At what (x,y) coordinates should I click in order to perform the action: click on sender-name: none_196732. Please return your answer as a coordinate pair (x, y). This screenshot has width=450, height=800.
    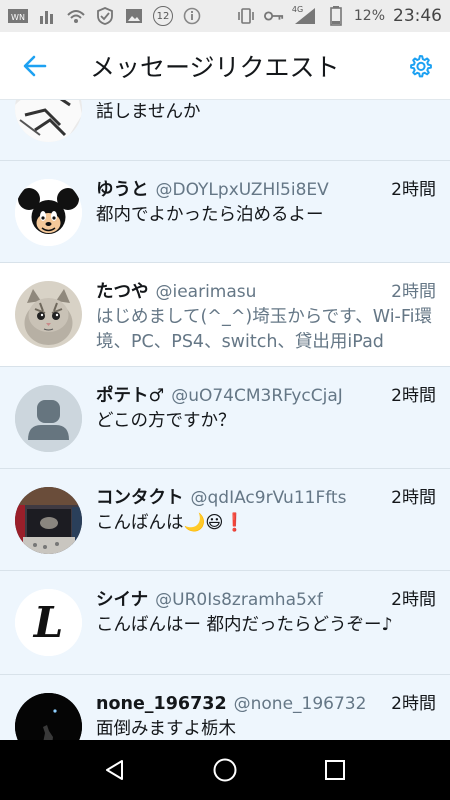
    Looking at the image, I should click on (161, 704).